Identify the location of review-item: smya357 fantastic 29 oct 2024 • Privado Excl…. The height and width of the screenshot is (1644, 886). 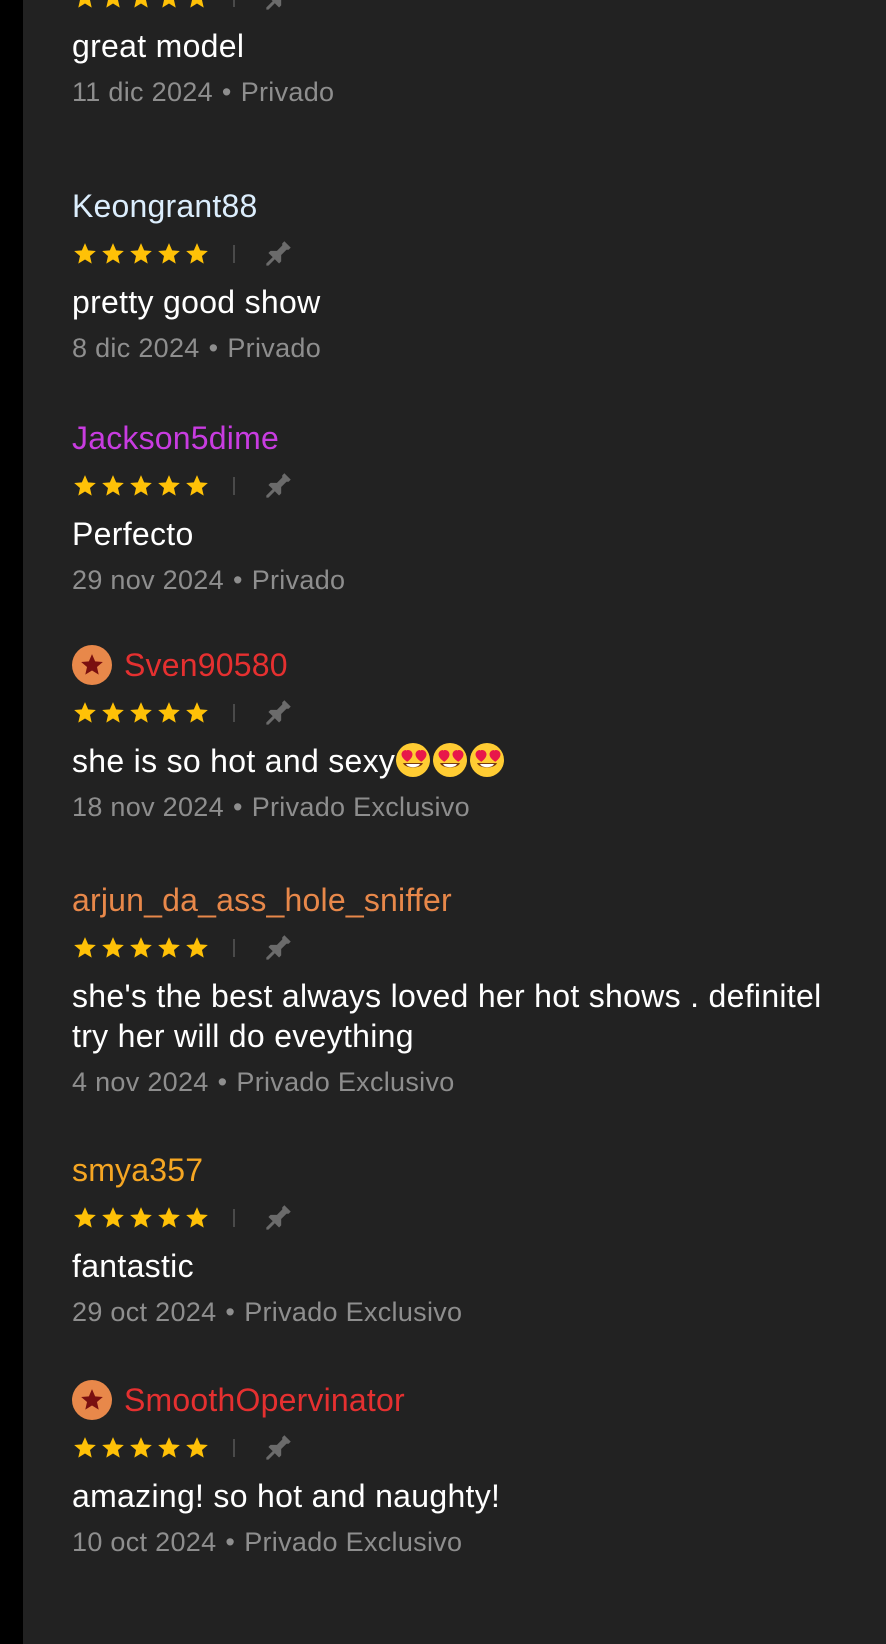
(267, 1240).